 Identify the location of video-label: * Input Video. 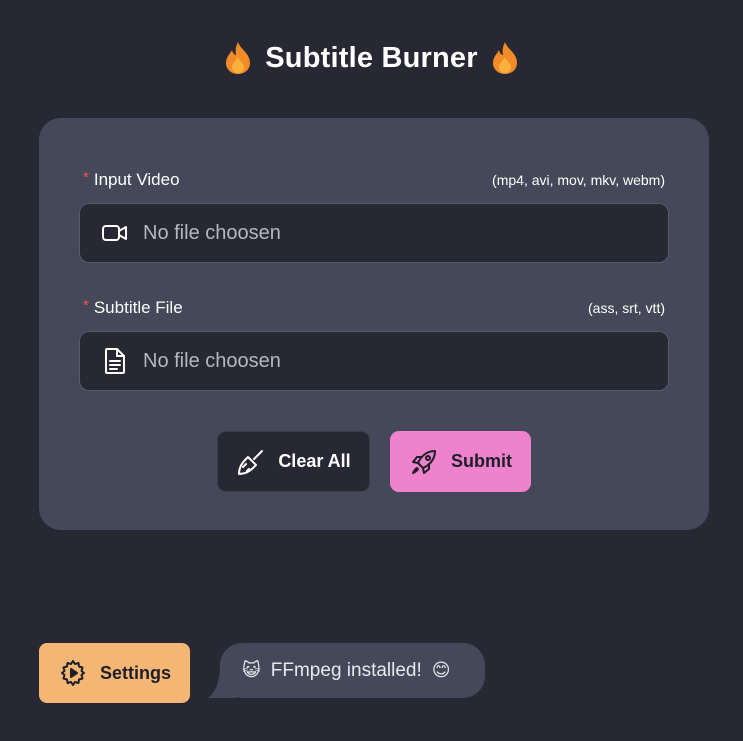
(131, 179).